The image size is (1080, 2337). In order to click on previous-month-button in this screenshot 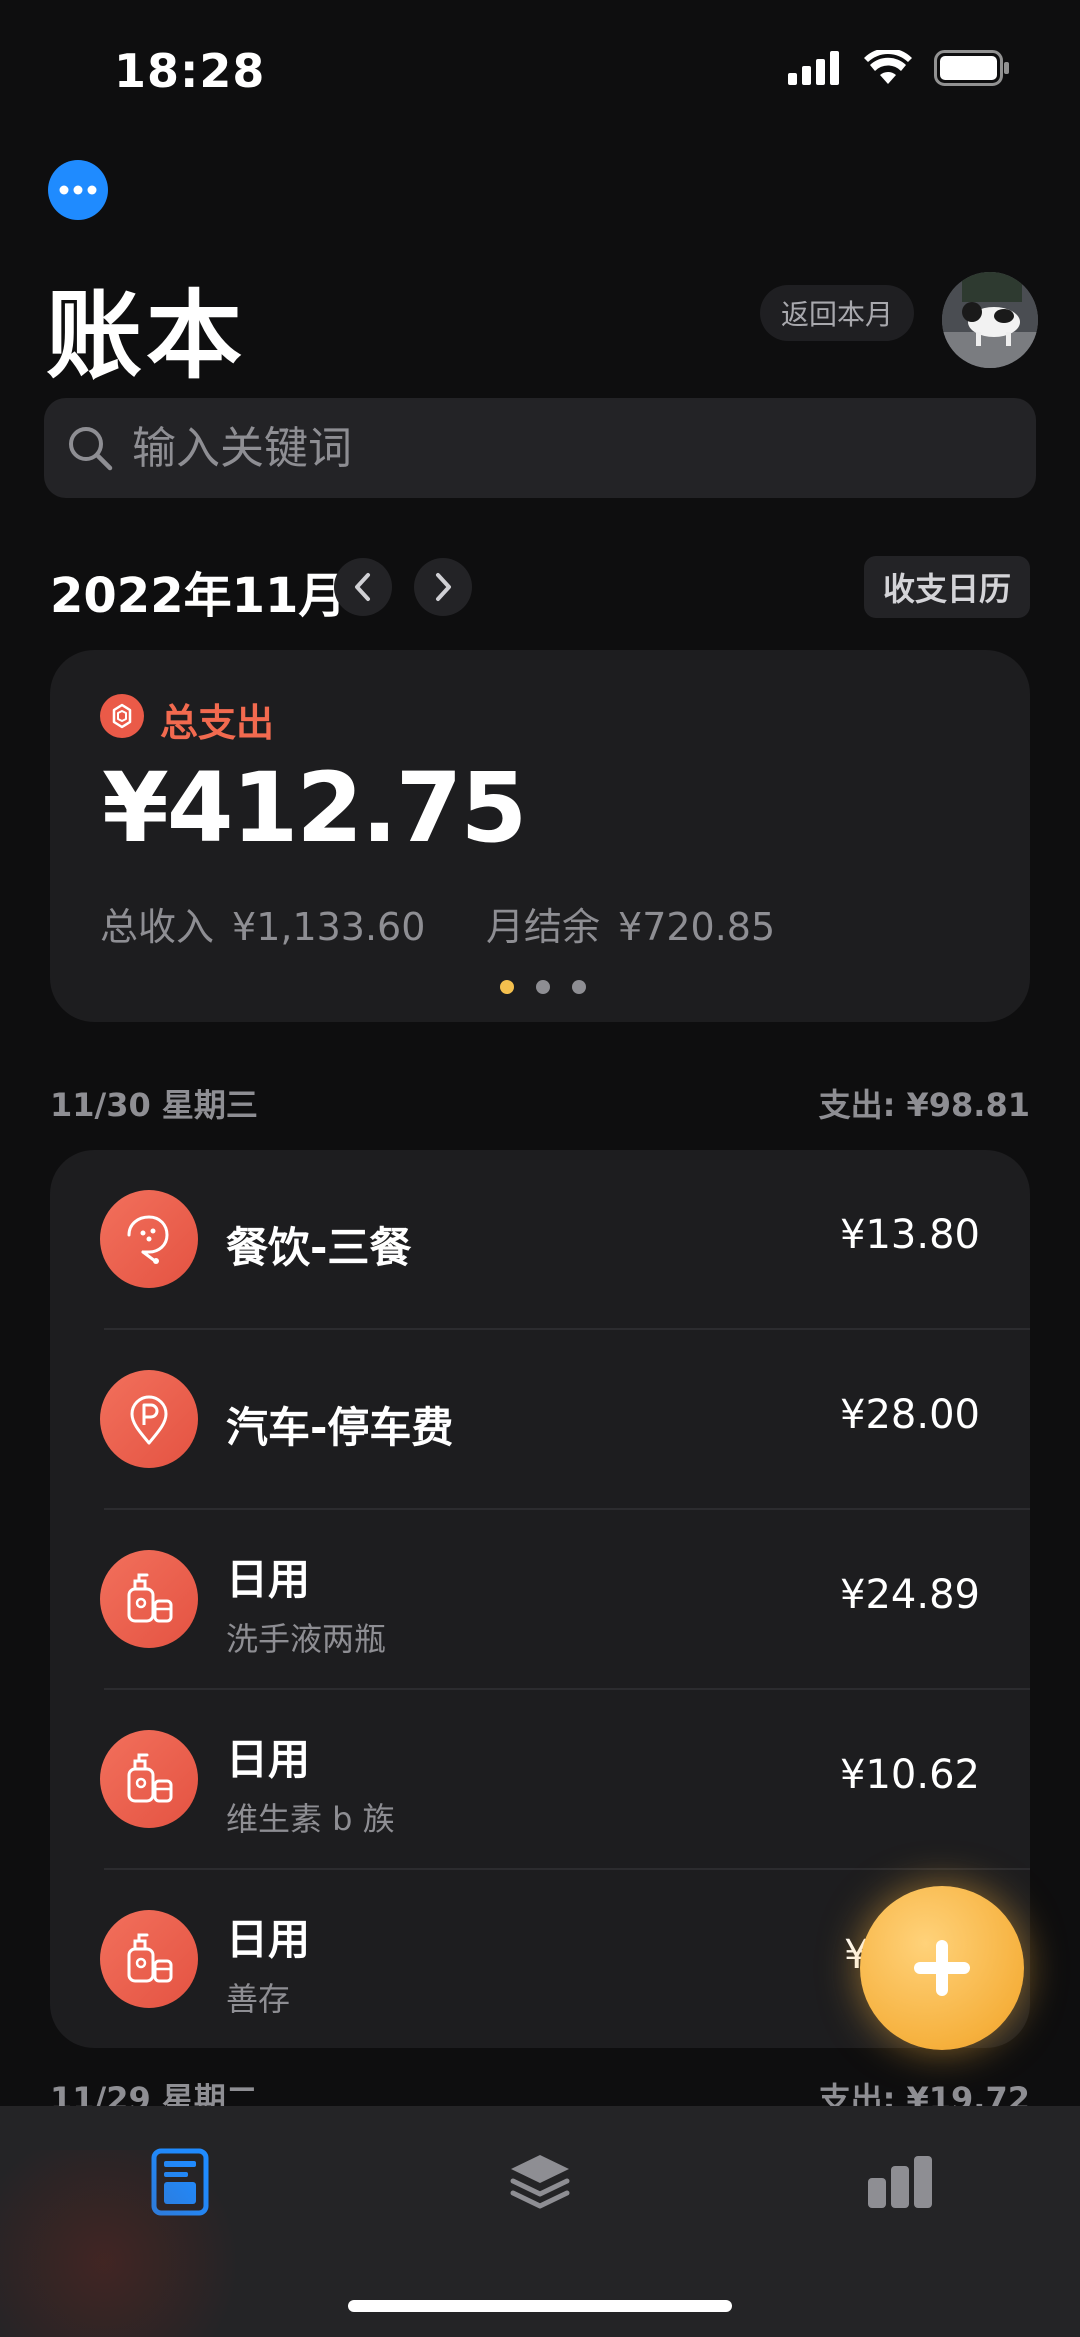, I will do `click(363, 587)`.